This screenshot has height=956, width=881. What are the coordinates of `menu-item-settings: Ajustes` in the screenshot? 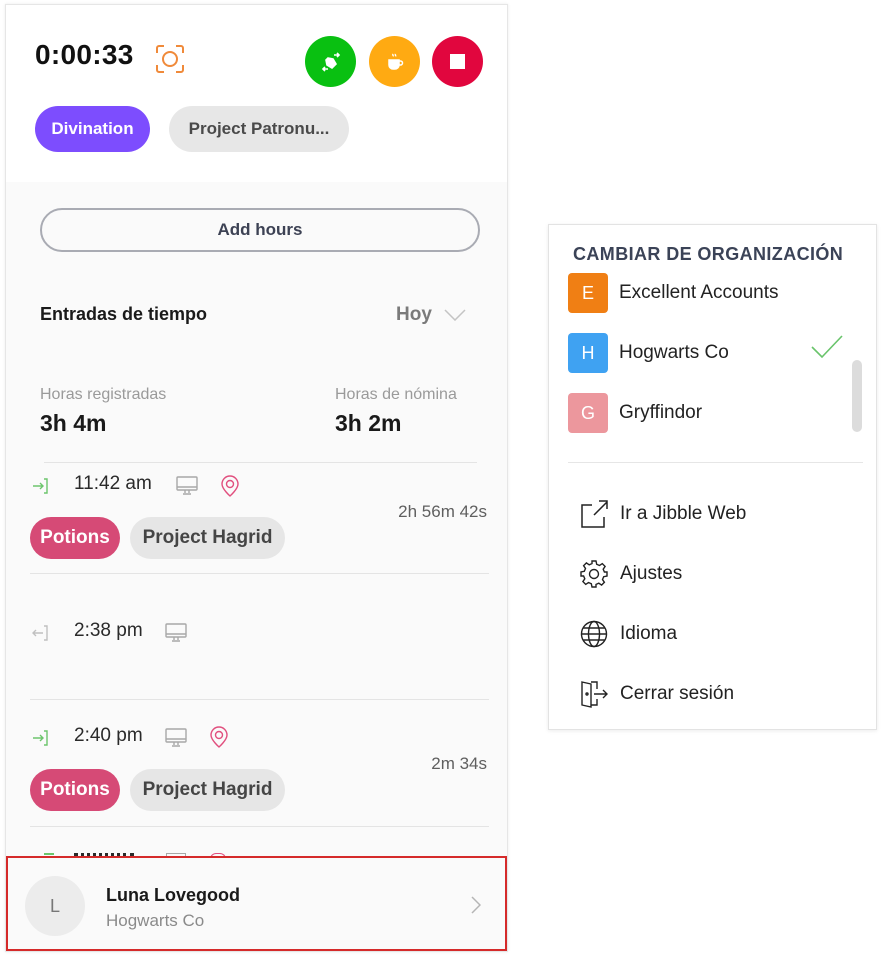 It's located at (713, 574).